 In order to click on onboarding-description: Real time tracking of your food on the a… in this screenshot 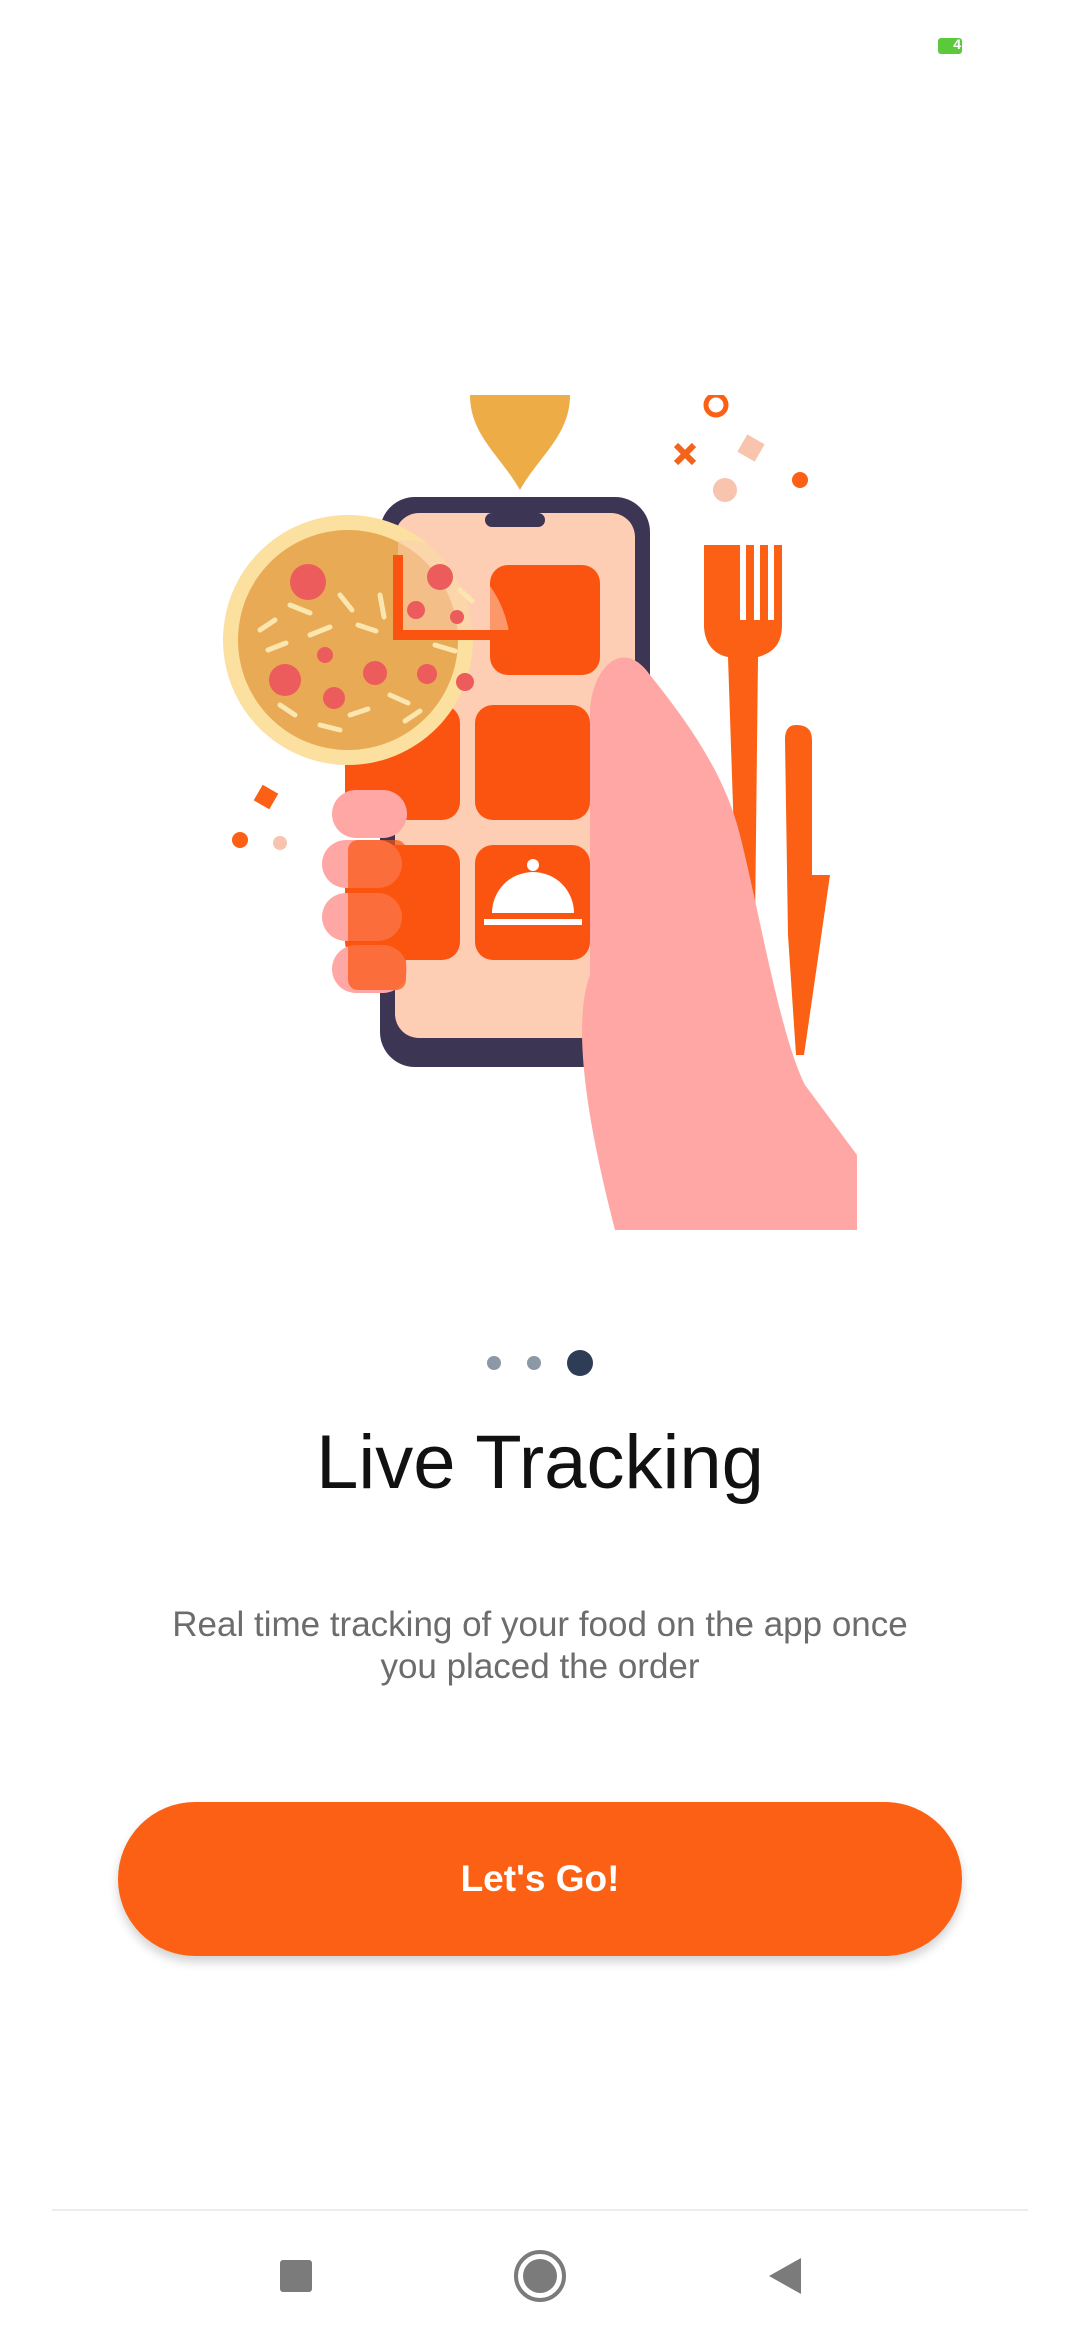, I will do `click(540, 1645)`.